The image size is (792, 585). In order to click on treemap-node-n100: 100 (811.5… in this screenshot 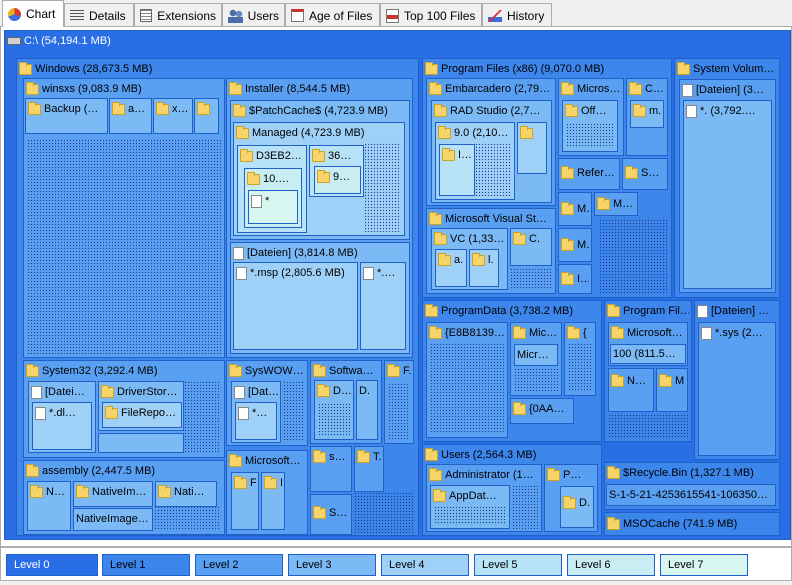, I will do `click(648, 354)`.